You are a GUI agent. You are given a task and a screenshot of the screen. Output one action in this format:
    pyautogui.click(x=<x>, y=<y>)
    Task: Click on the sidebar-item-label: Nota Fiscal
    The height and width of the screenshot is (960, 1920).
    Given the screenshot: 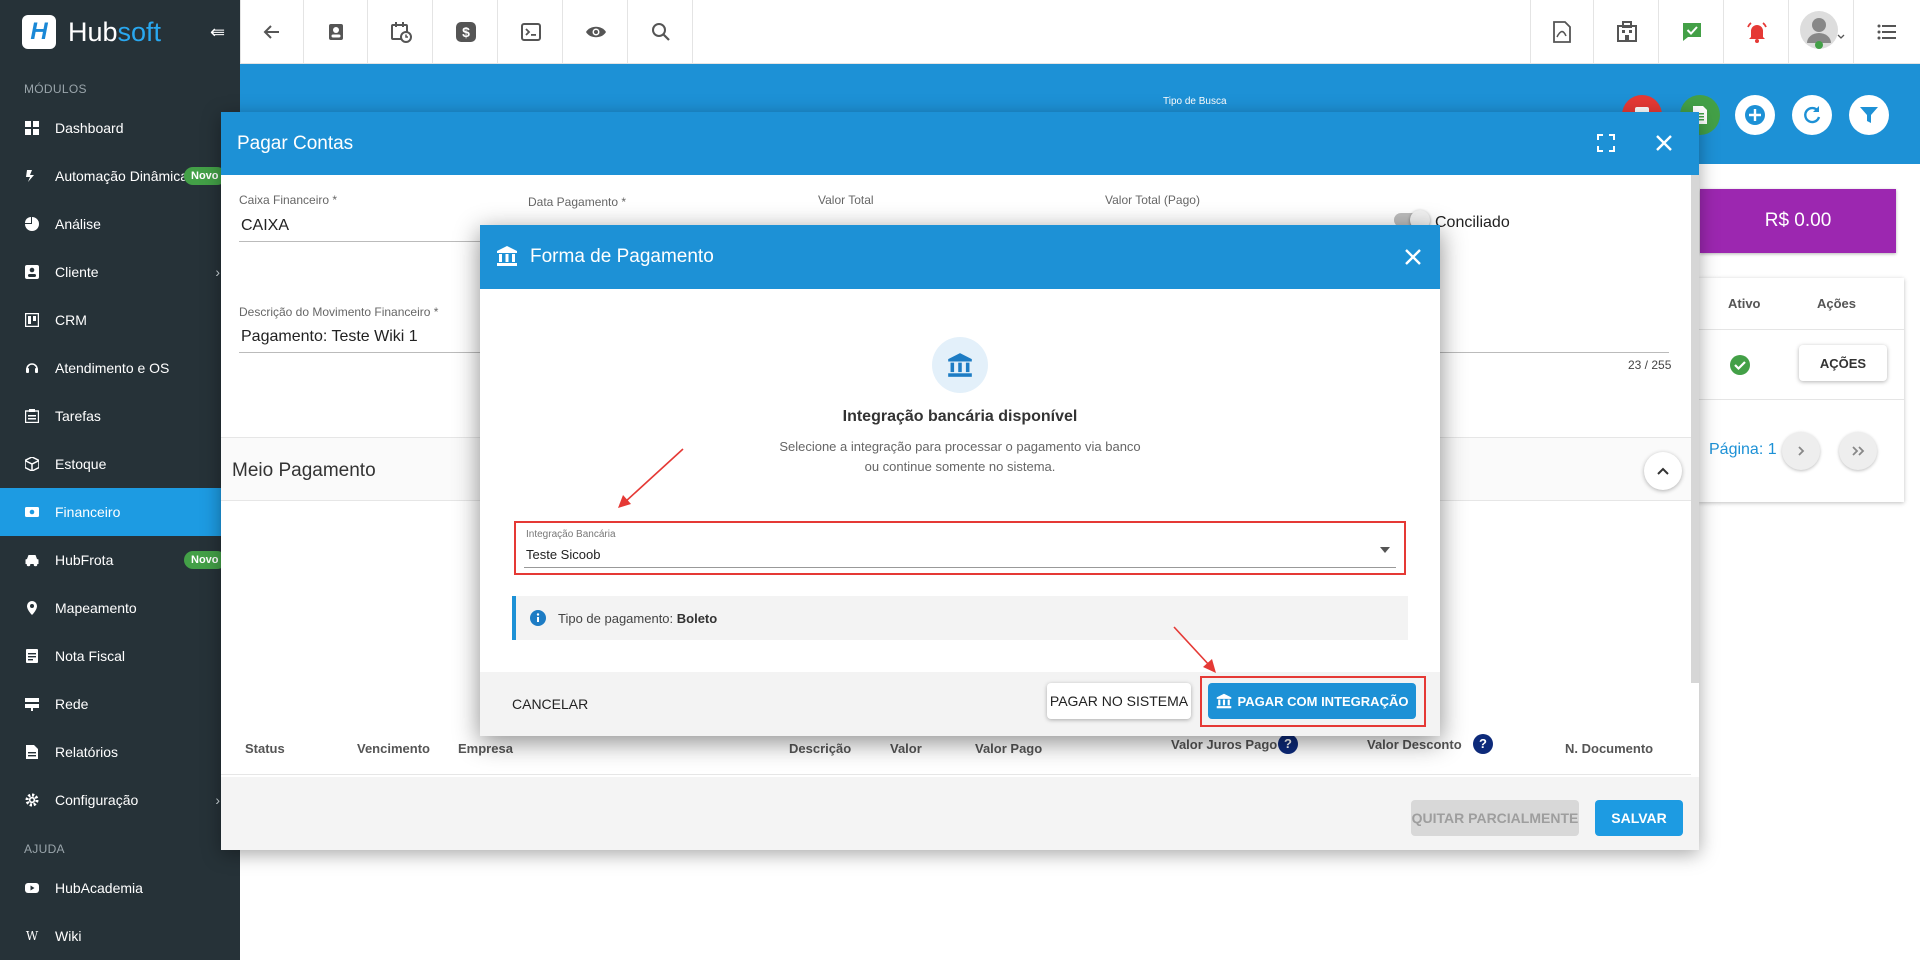 What is the action you would take?
    pyautogui.click(x=90, y=656)
    